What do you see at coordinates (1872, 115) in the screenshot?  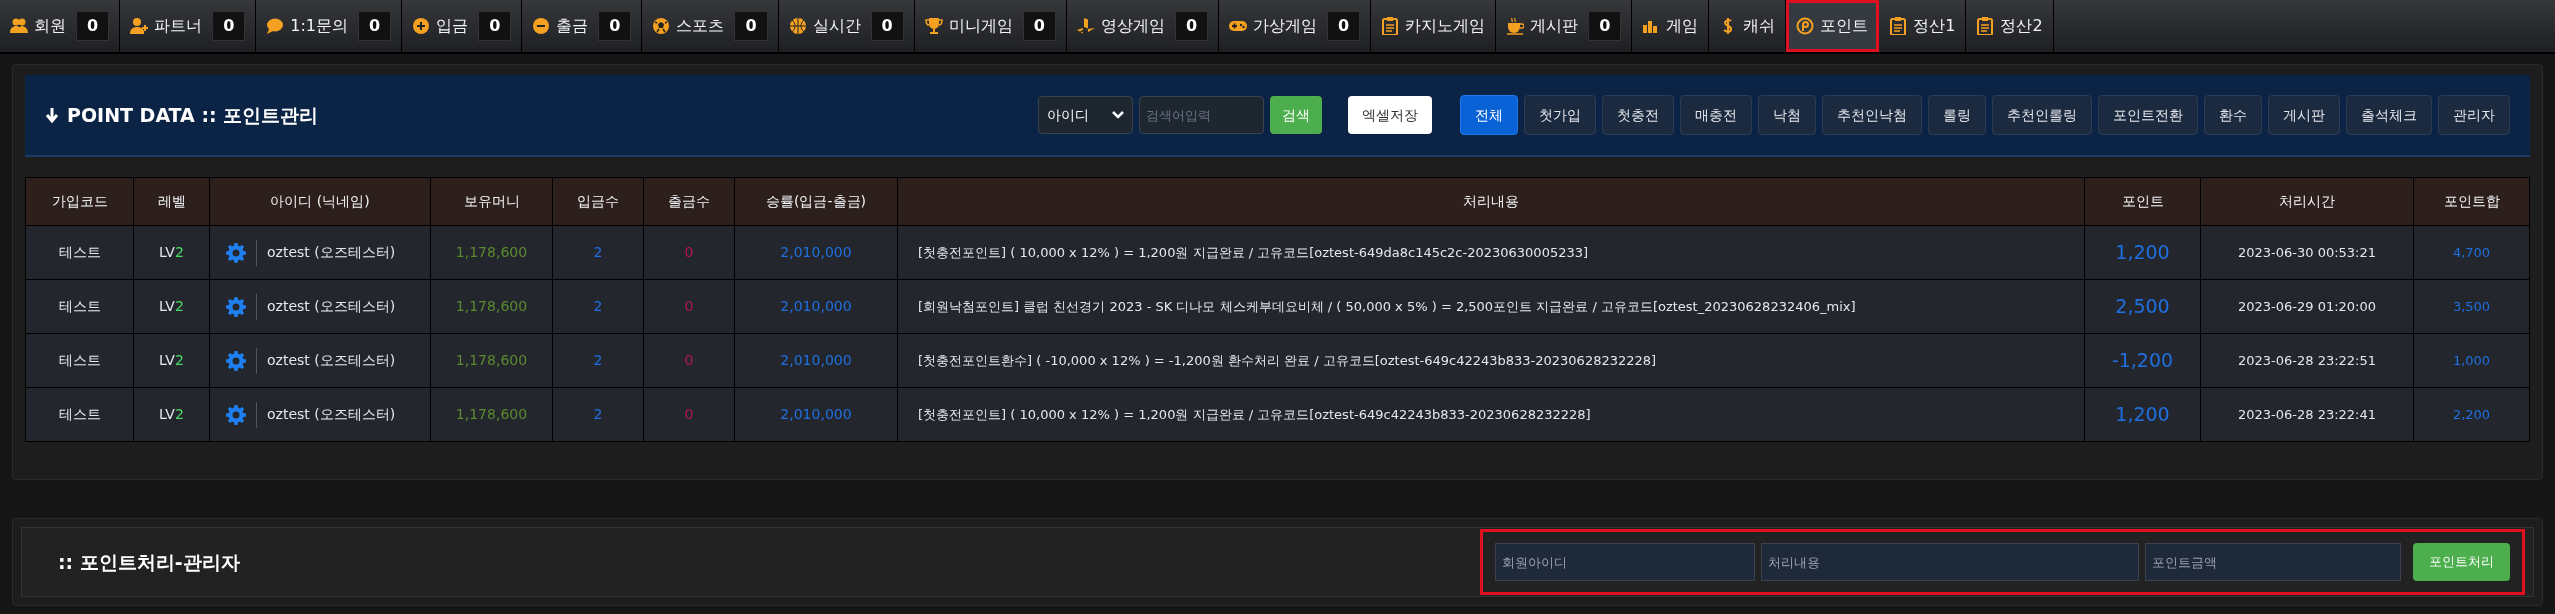 I see `filter-tab: 추천인낙첨` at bounding box center [1872, 115].